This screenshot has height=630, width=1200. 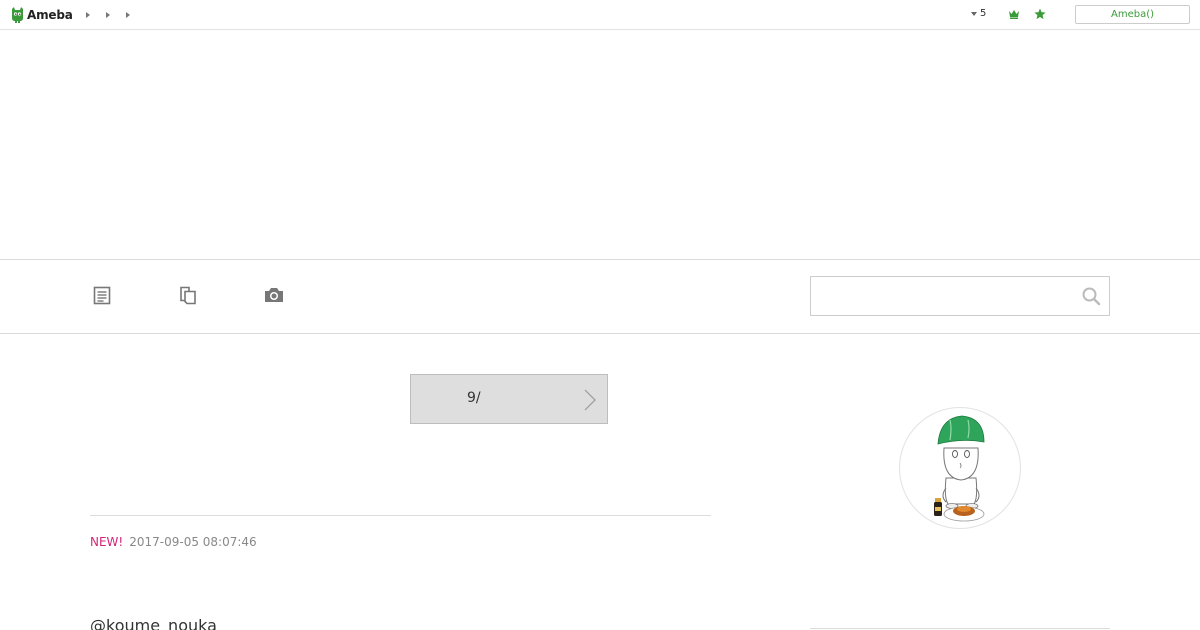 I want to click on search-icon, so click(x=1091, y=296).